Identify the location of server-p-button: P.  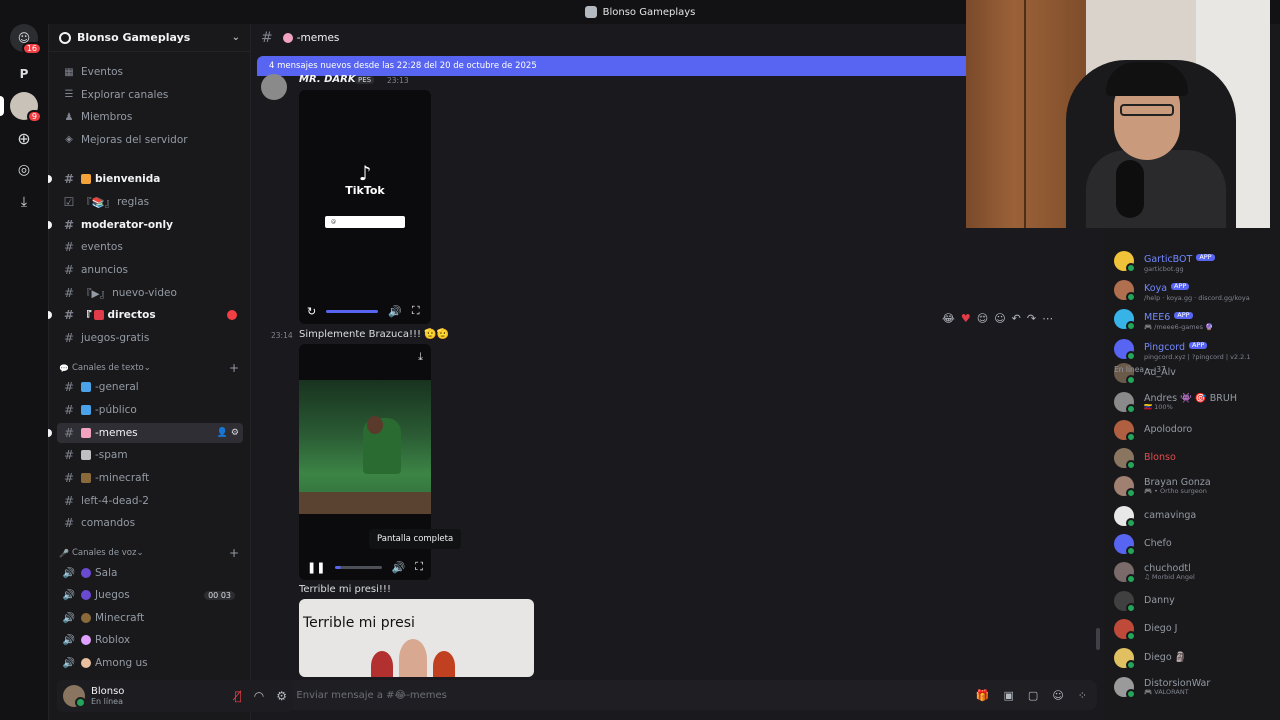
(24, 74).